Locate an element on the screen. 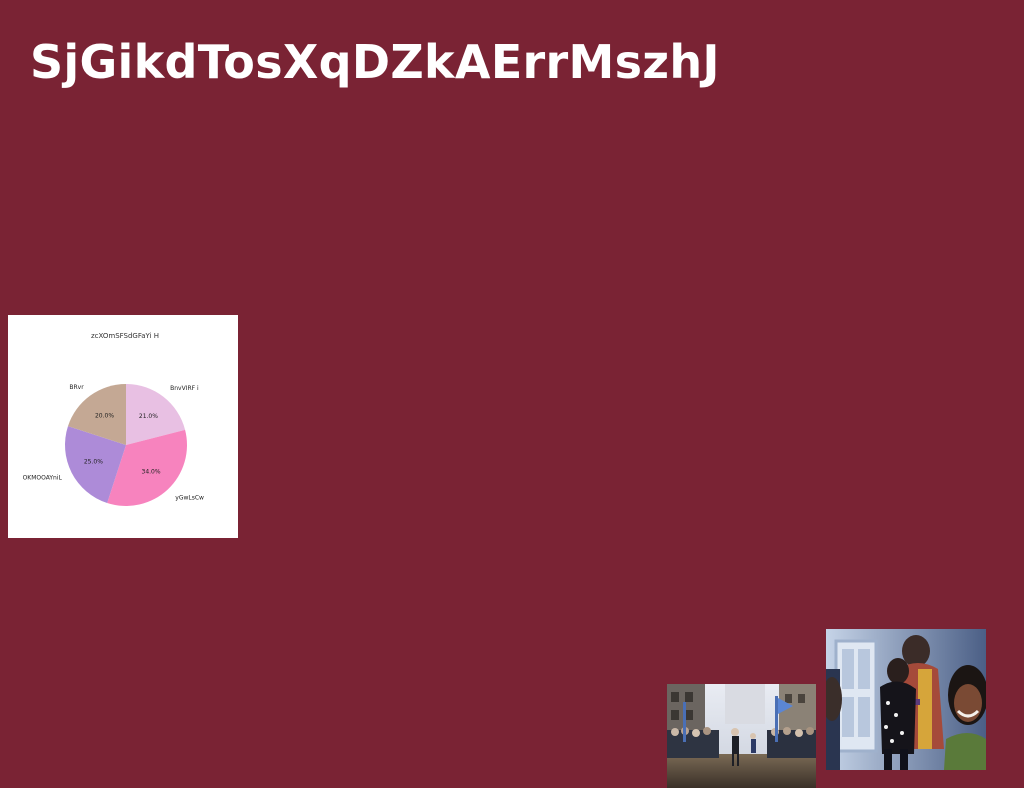  page-title: SjGikdTosXqDZkAErrMszhJ is located at coordinates (375, 62).